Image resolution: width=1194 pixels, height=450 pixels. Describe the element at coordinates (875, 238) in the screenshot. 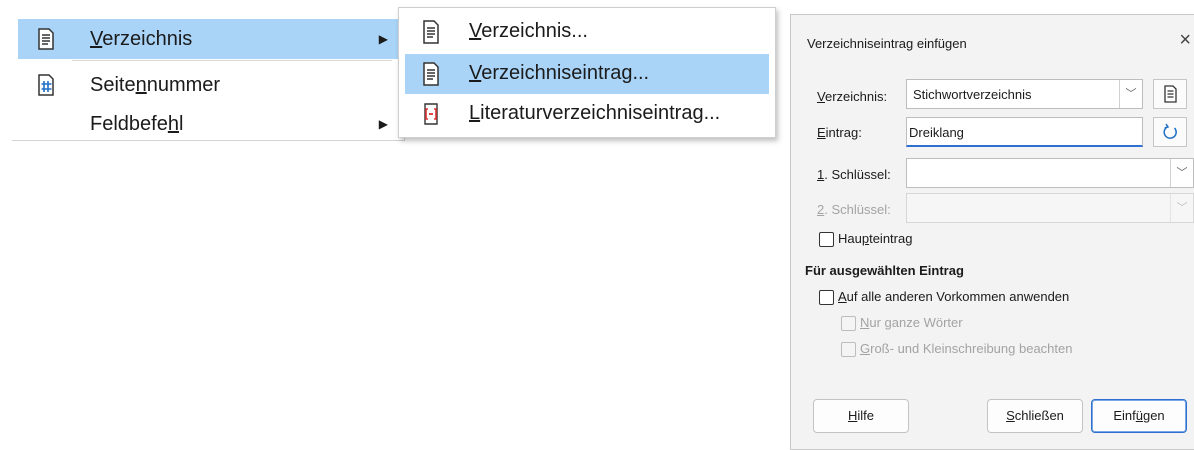

I see `checkbox-label: Haupteintrag` at that location.